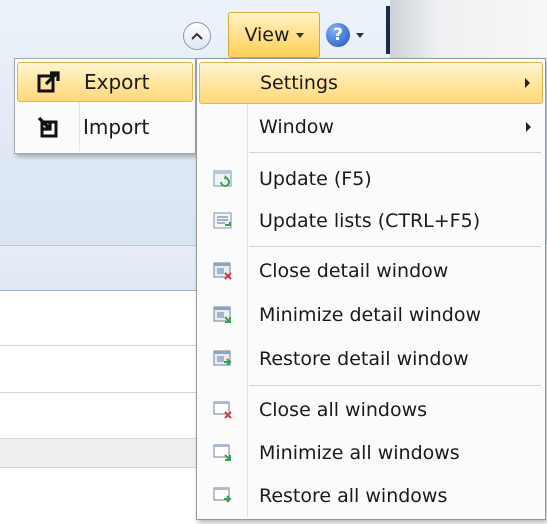  Describe the element at coordinates (354, 271) in the screenshot. I see `menu-item-label: Close detail window` at that location.